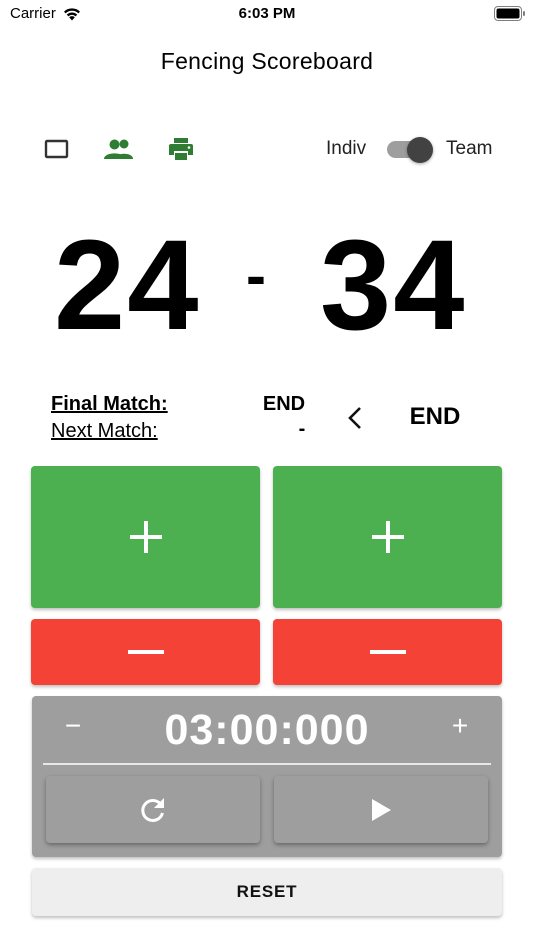 This screenshot has width=534, height=950. Describe the element at coordinates (267, 892) in the screenshot. I see `reset-button: RESET` at that location.